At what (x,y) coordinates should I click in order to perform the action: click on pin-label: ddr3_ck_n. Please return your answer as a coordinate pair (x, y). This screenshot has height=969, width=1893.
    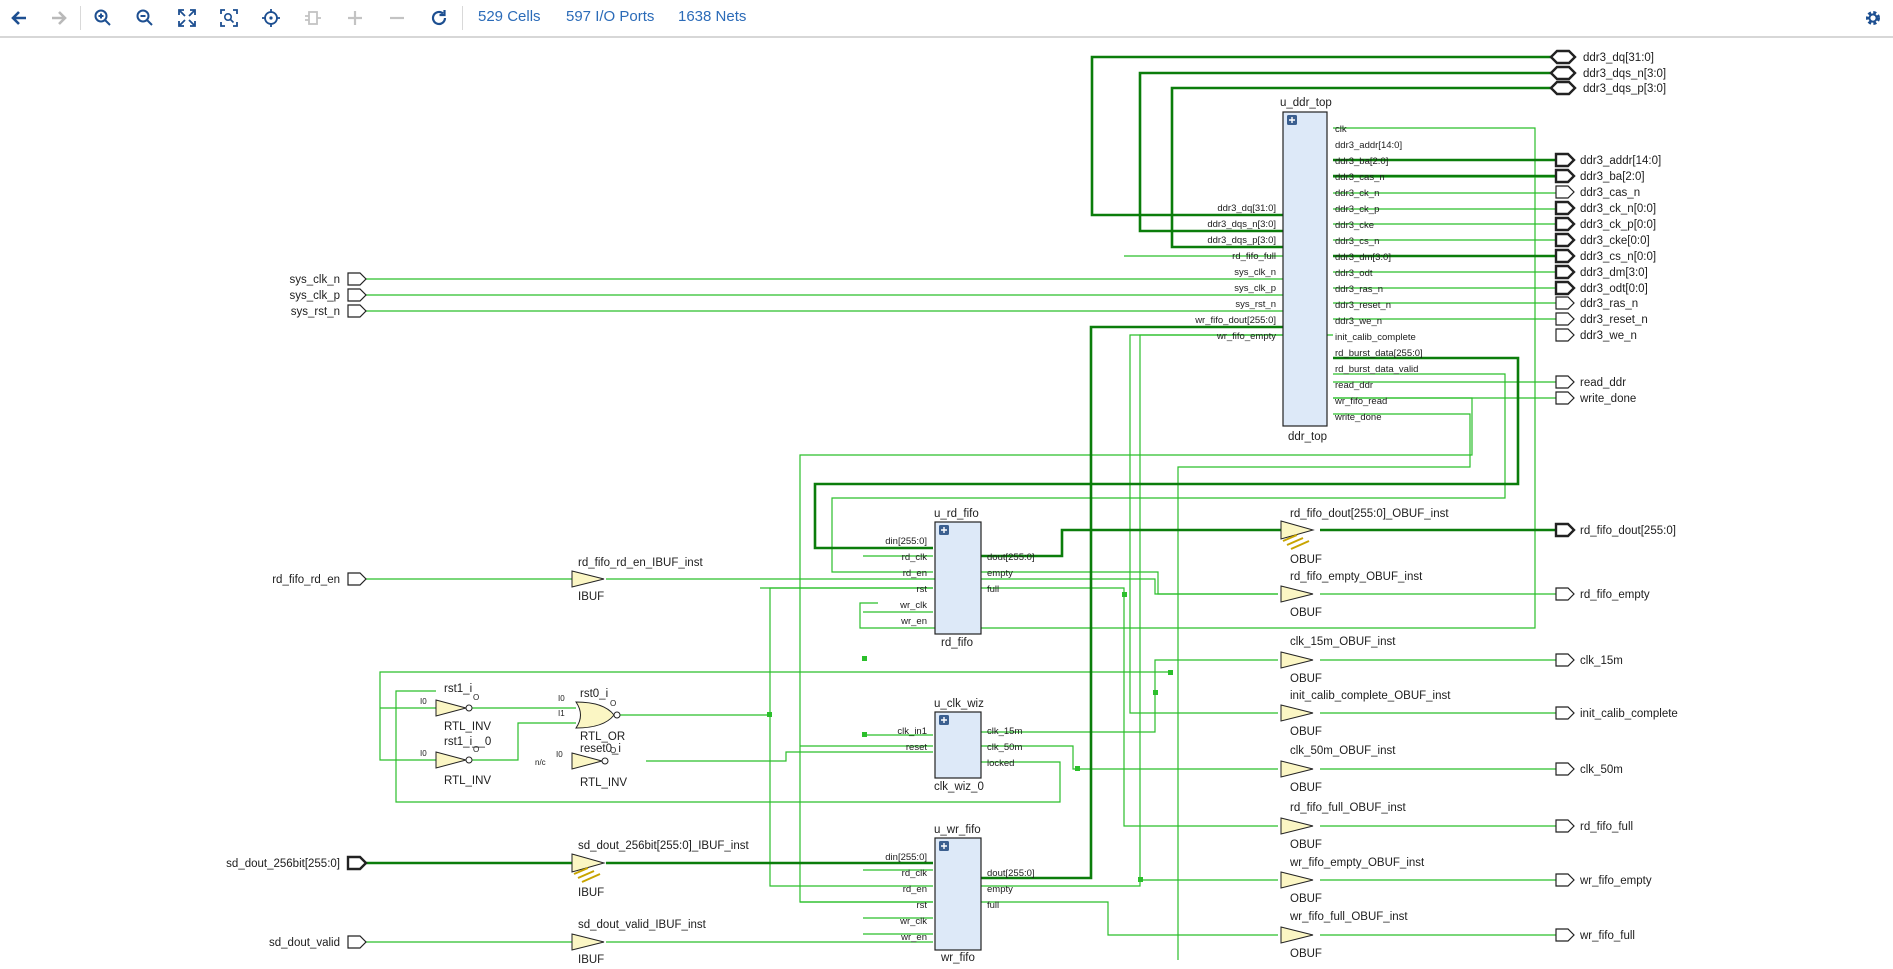
    Looking at the image, I should click on (1357, 193).